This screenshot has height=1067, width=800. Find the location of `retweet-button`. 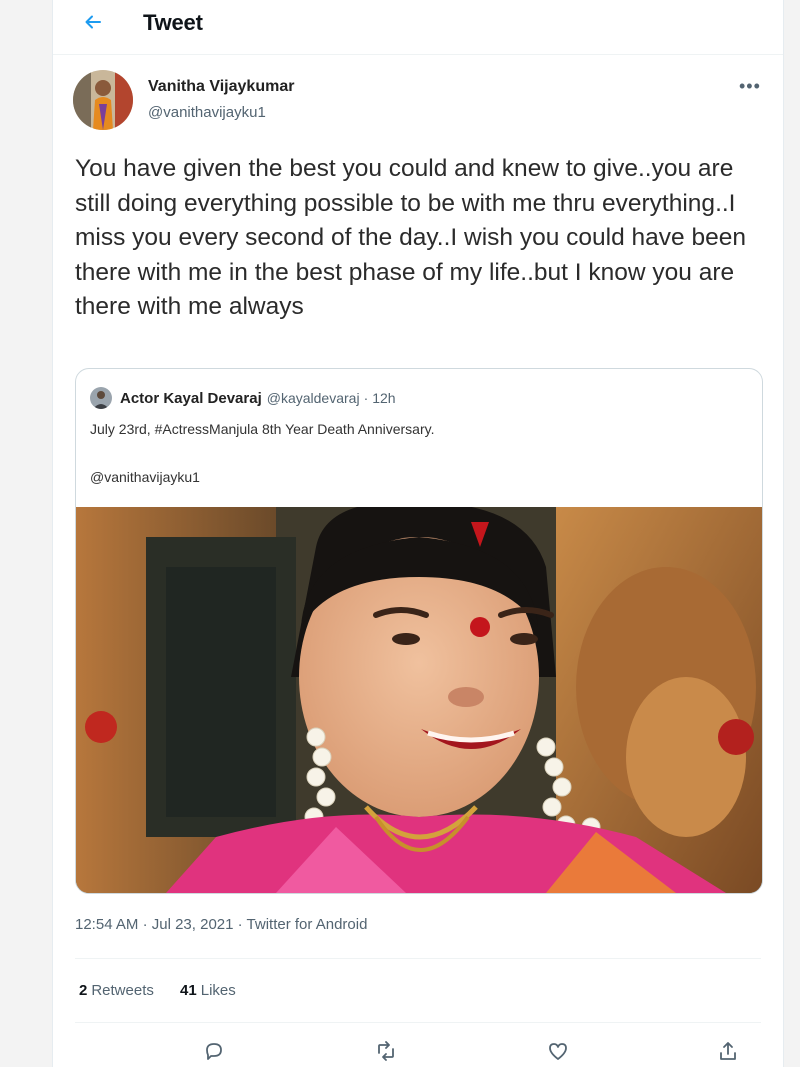

retweet-button is located at coordinates (386, 1053).